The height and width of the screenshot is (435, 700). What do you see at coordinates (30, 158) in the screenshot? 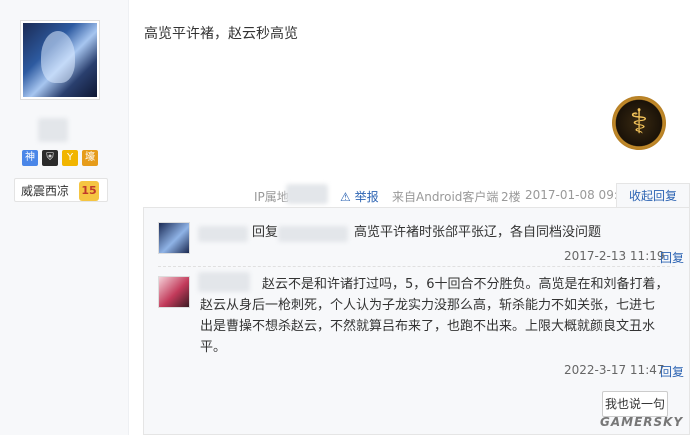
I see `badge-god-icon: 神` at bounding box center [30, 158].